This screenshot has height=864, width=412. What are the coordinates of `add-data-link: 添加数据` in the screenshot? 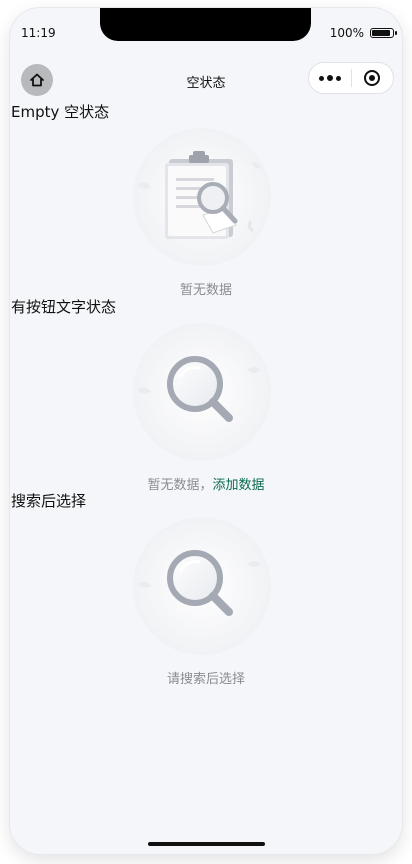 It's located at (239, 485).